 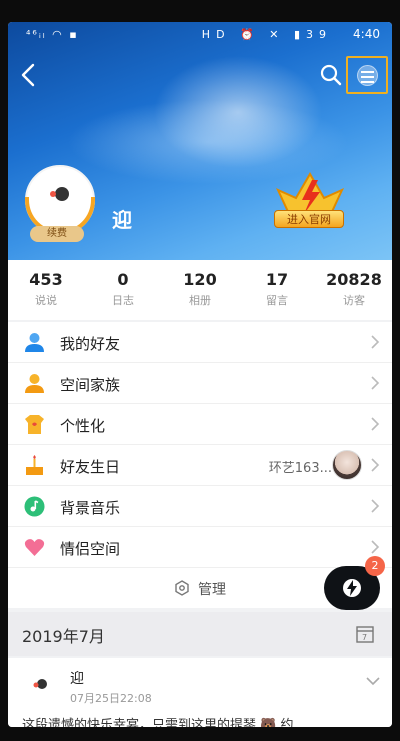 I want to click on stat-value: 20828, so click(x=354, y=279).